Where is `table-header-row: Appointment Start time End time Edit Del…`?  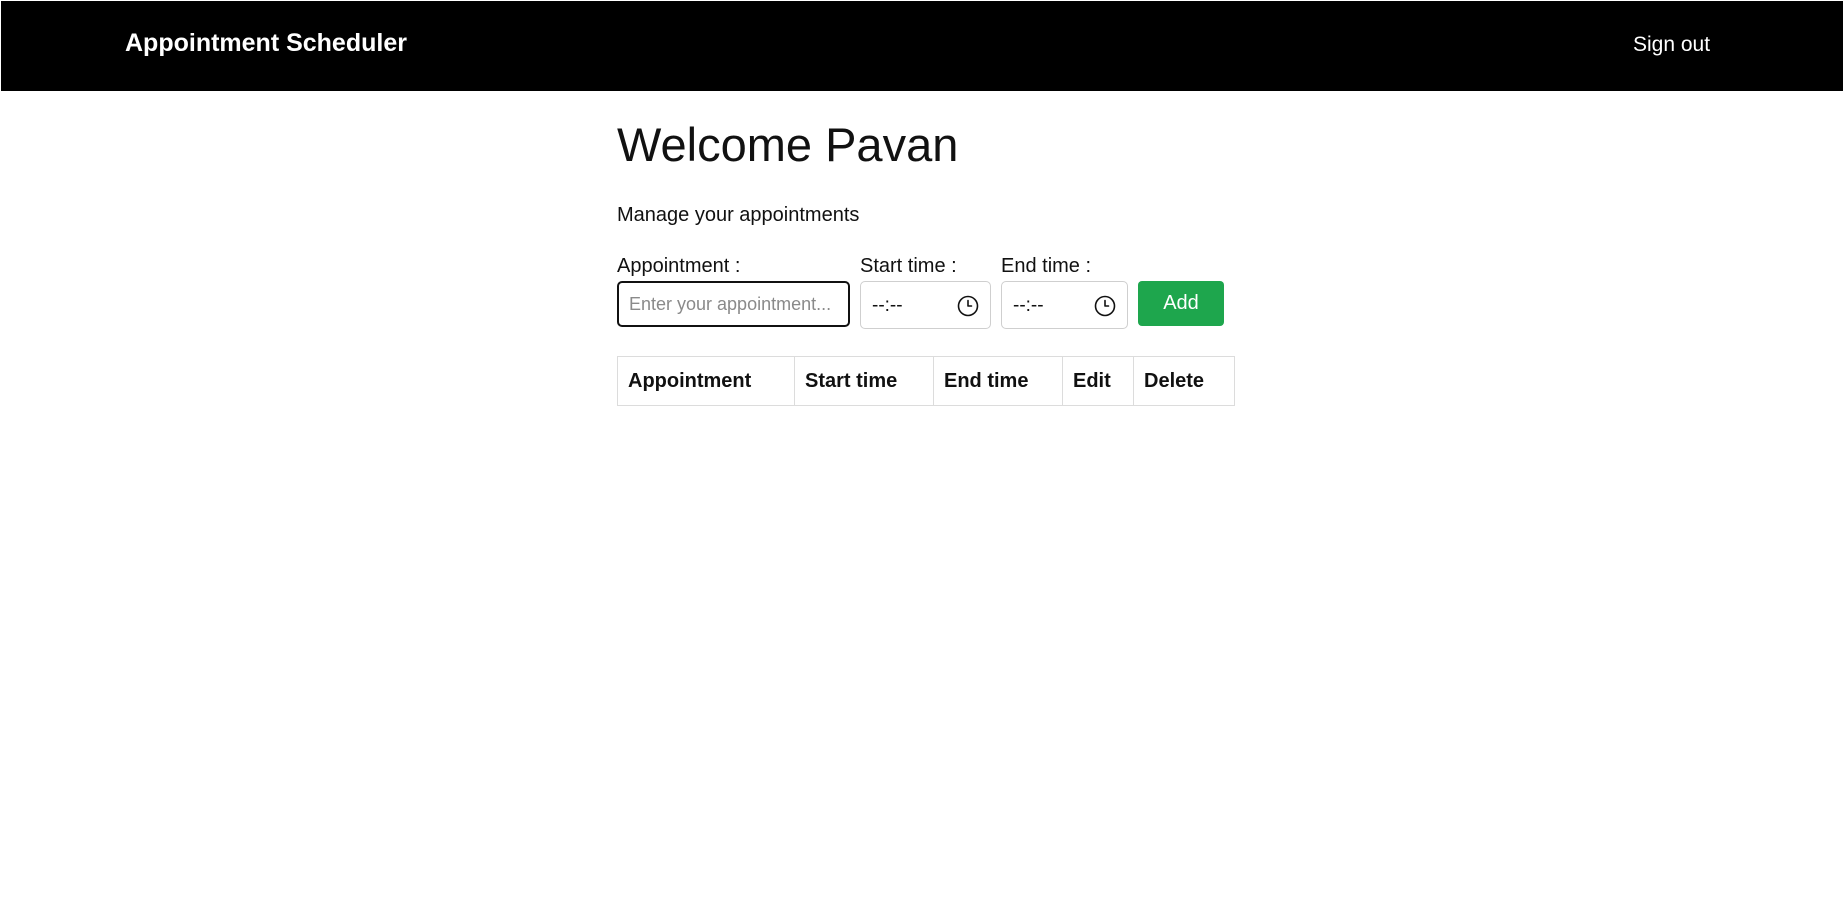
table-header-row: Appointment Start time End time Edit Del… is located at coordinates (926, 381).